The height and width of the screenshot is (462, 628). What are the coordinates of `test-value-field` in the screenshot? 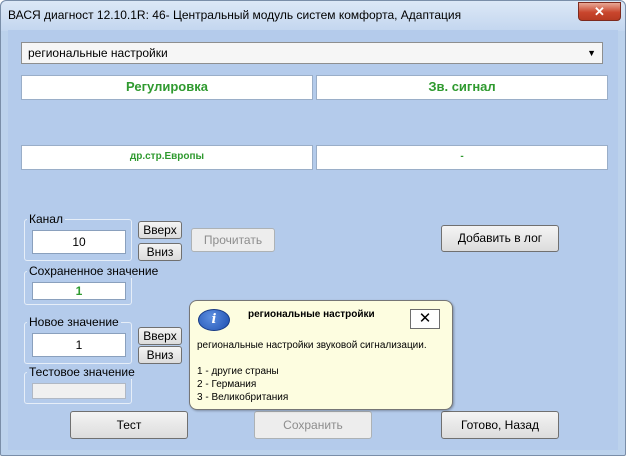 It's located at (79, 391).